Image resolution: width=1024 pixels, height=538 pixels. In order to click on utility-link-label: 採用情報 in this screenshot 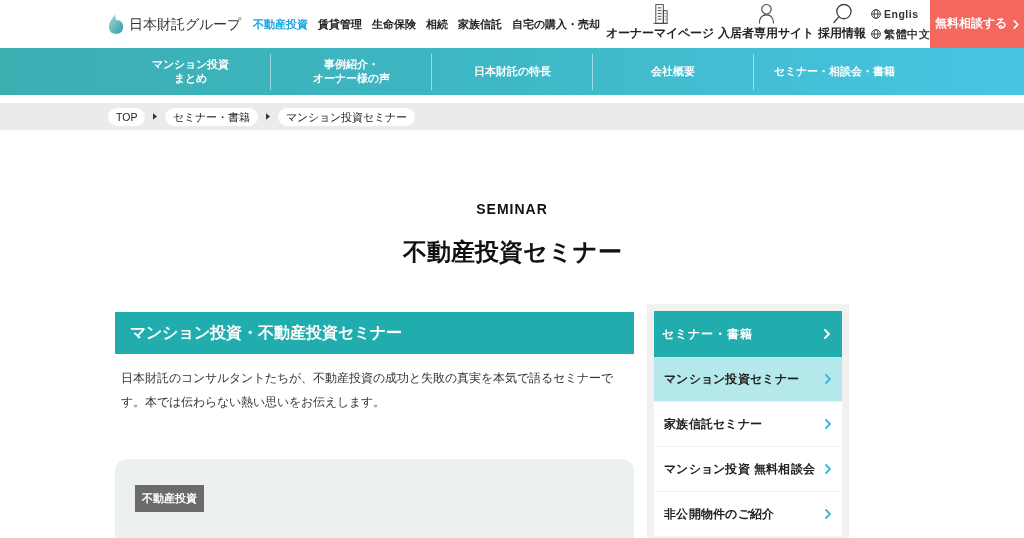, I will do `click(842, 33)`.